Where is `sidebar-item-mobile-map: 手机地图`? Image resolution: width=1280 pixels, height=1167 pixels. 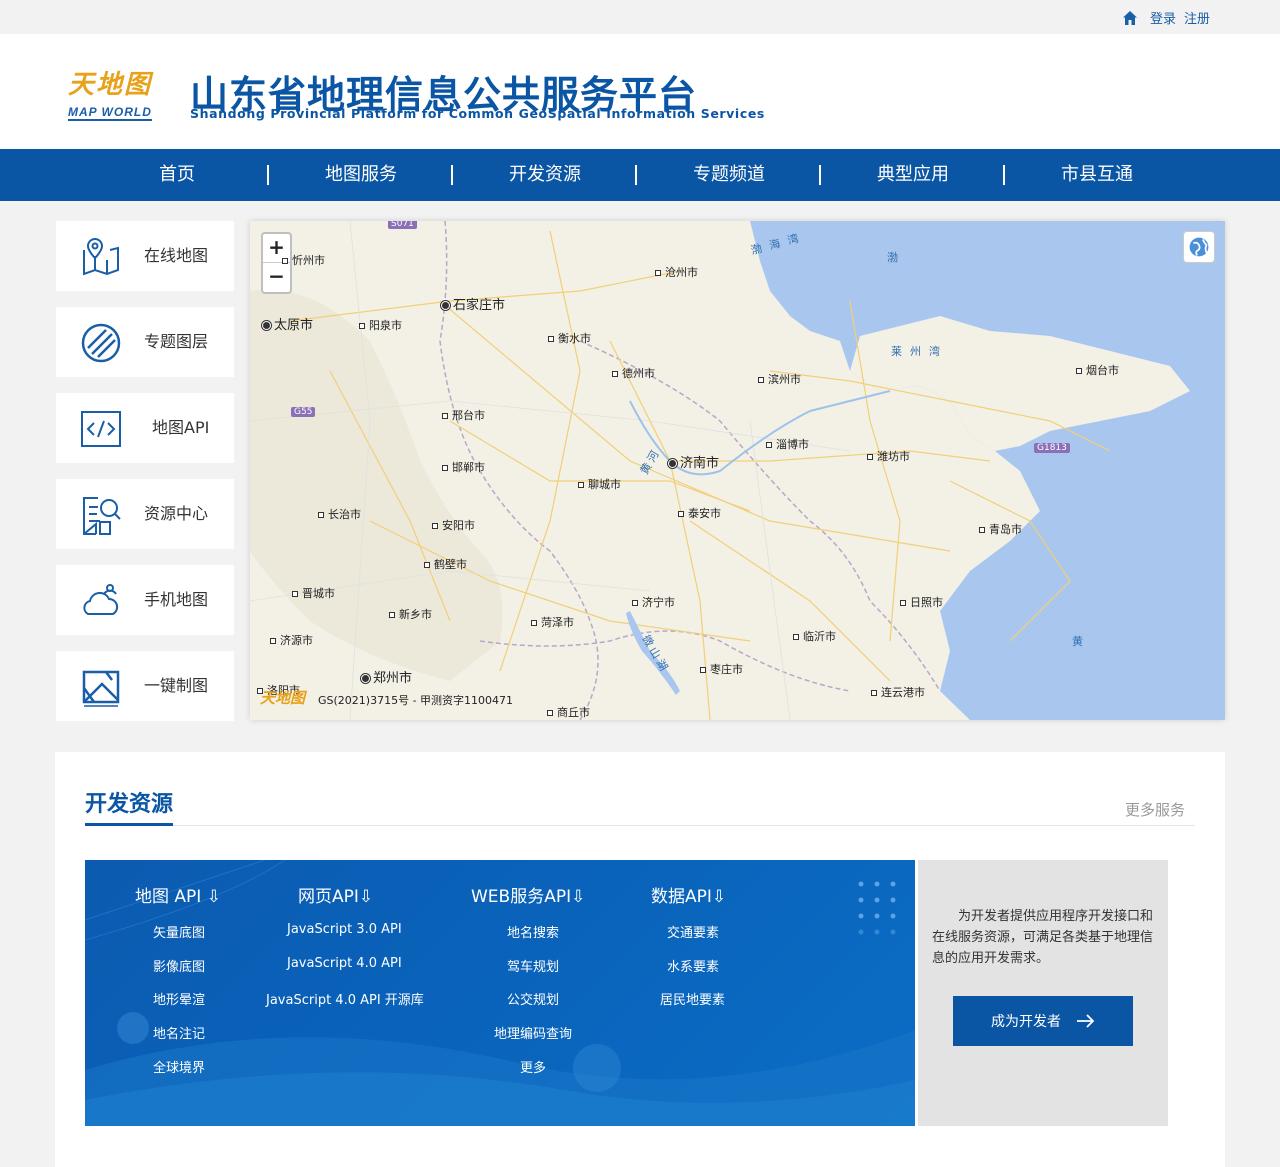 sidebar-item-mobile-map: 手机地图 is located at coordinates (145, 600).